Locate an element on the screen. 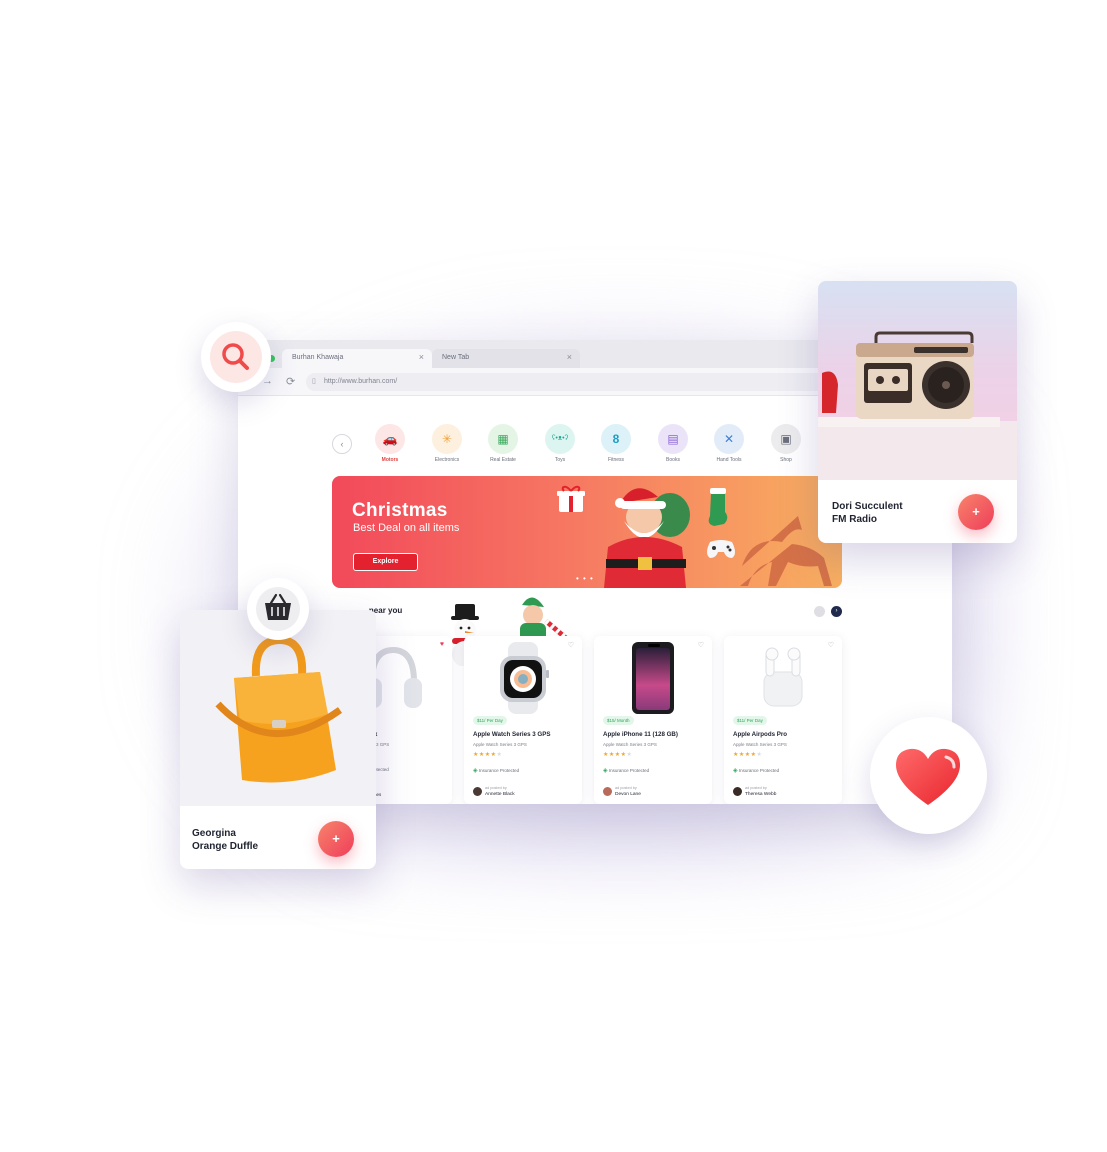 The width and height of the screenshot is (1107, 1152). page-icon: ▯ is located at coordinates (314, 381).